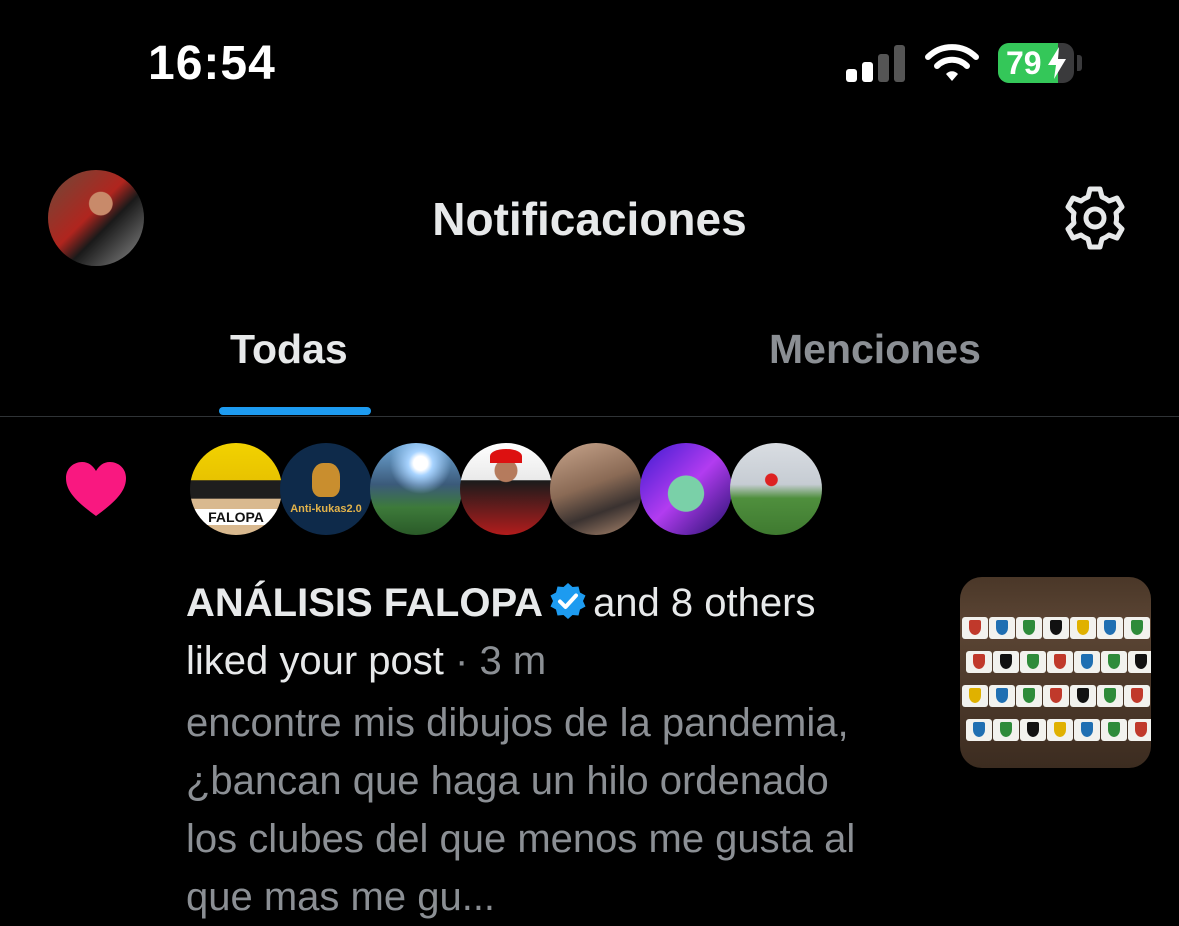 The height and width of the screenshot is (926, 1179). I want to click on liker-avatar: FALOPA, so click(236, 489).